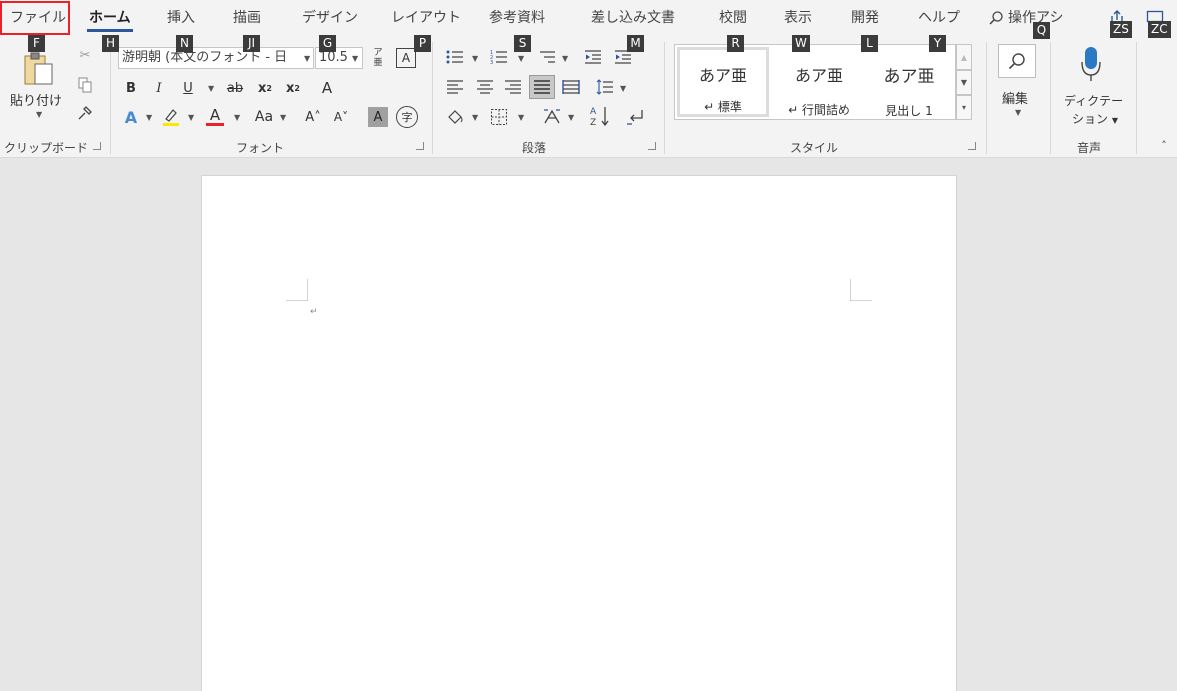 The image size is (1177, 691). Describe the element at coordinates (188, 88) in the screenshot. I see `underline-icon: U` at that location.